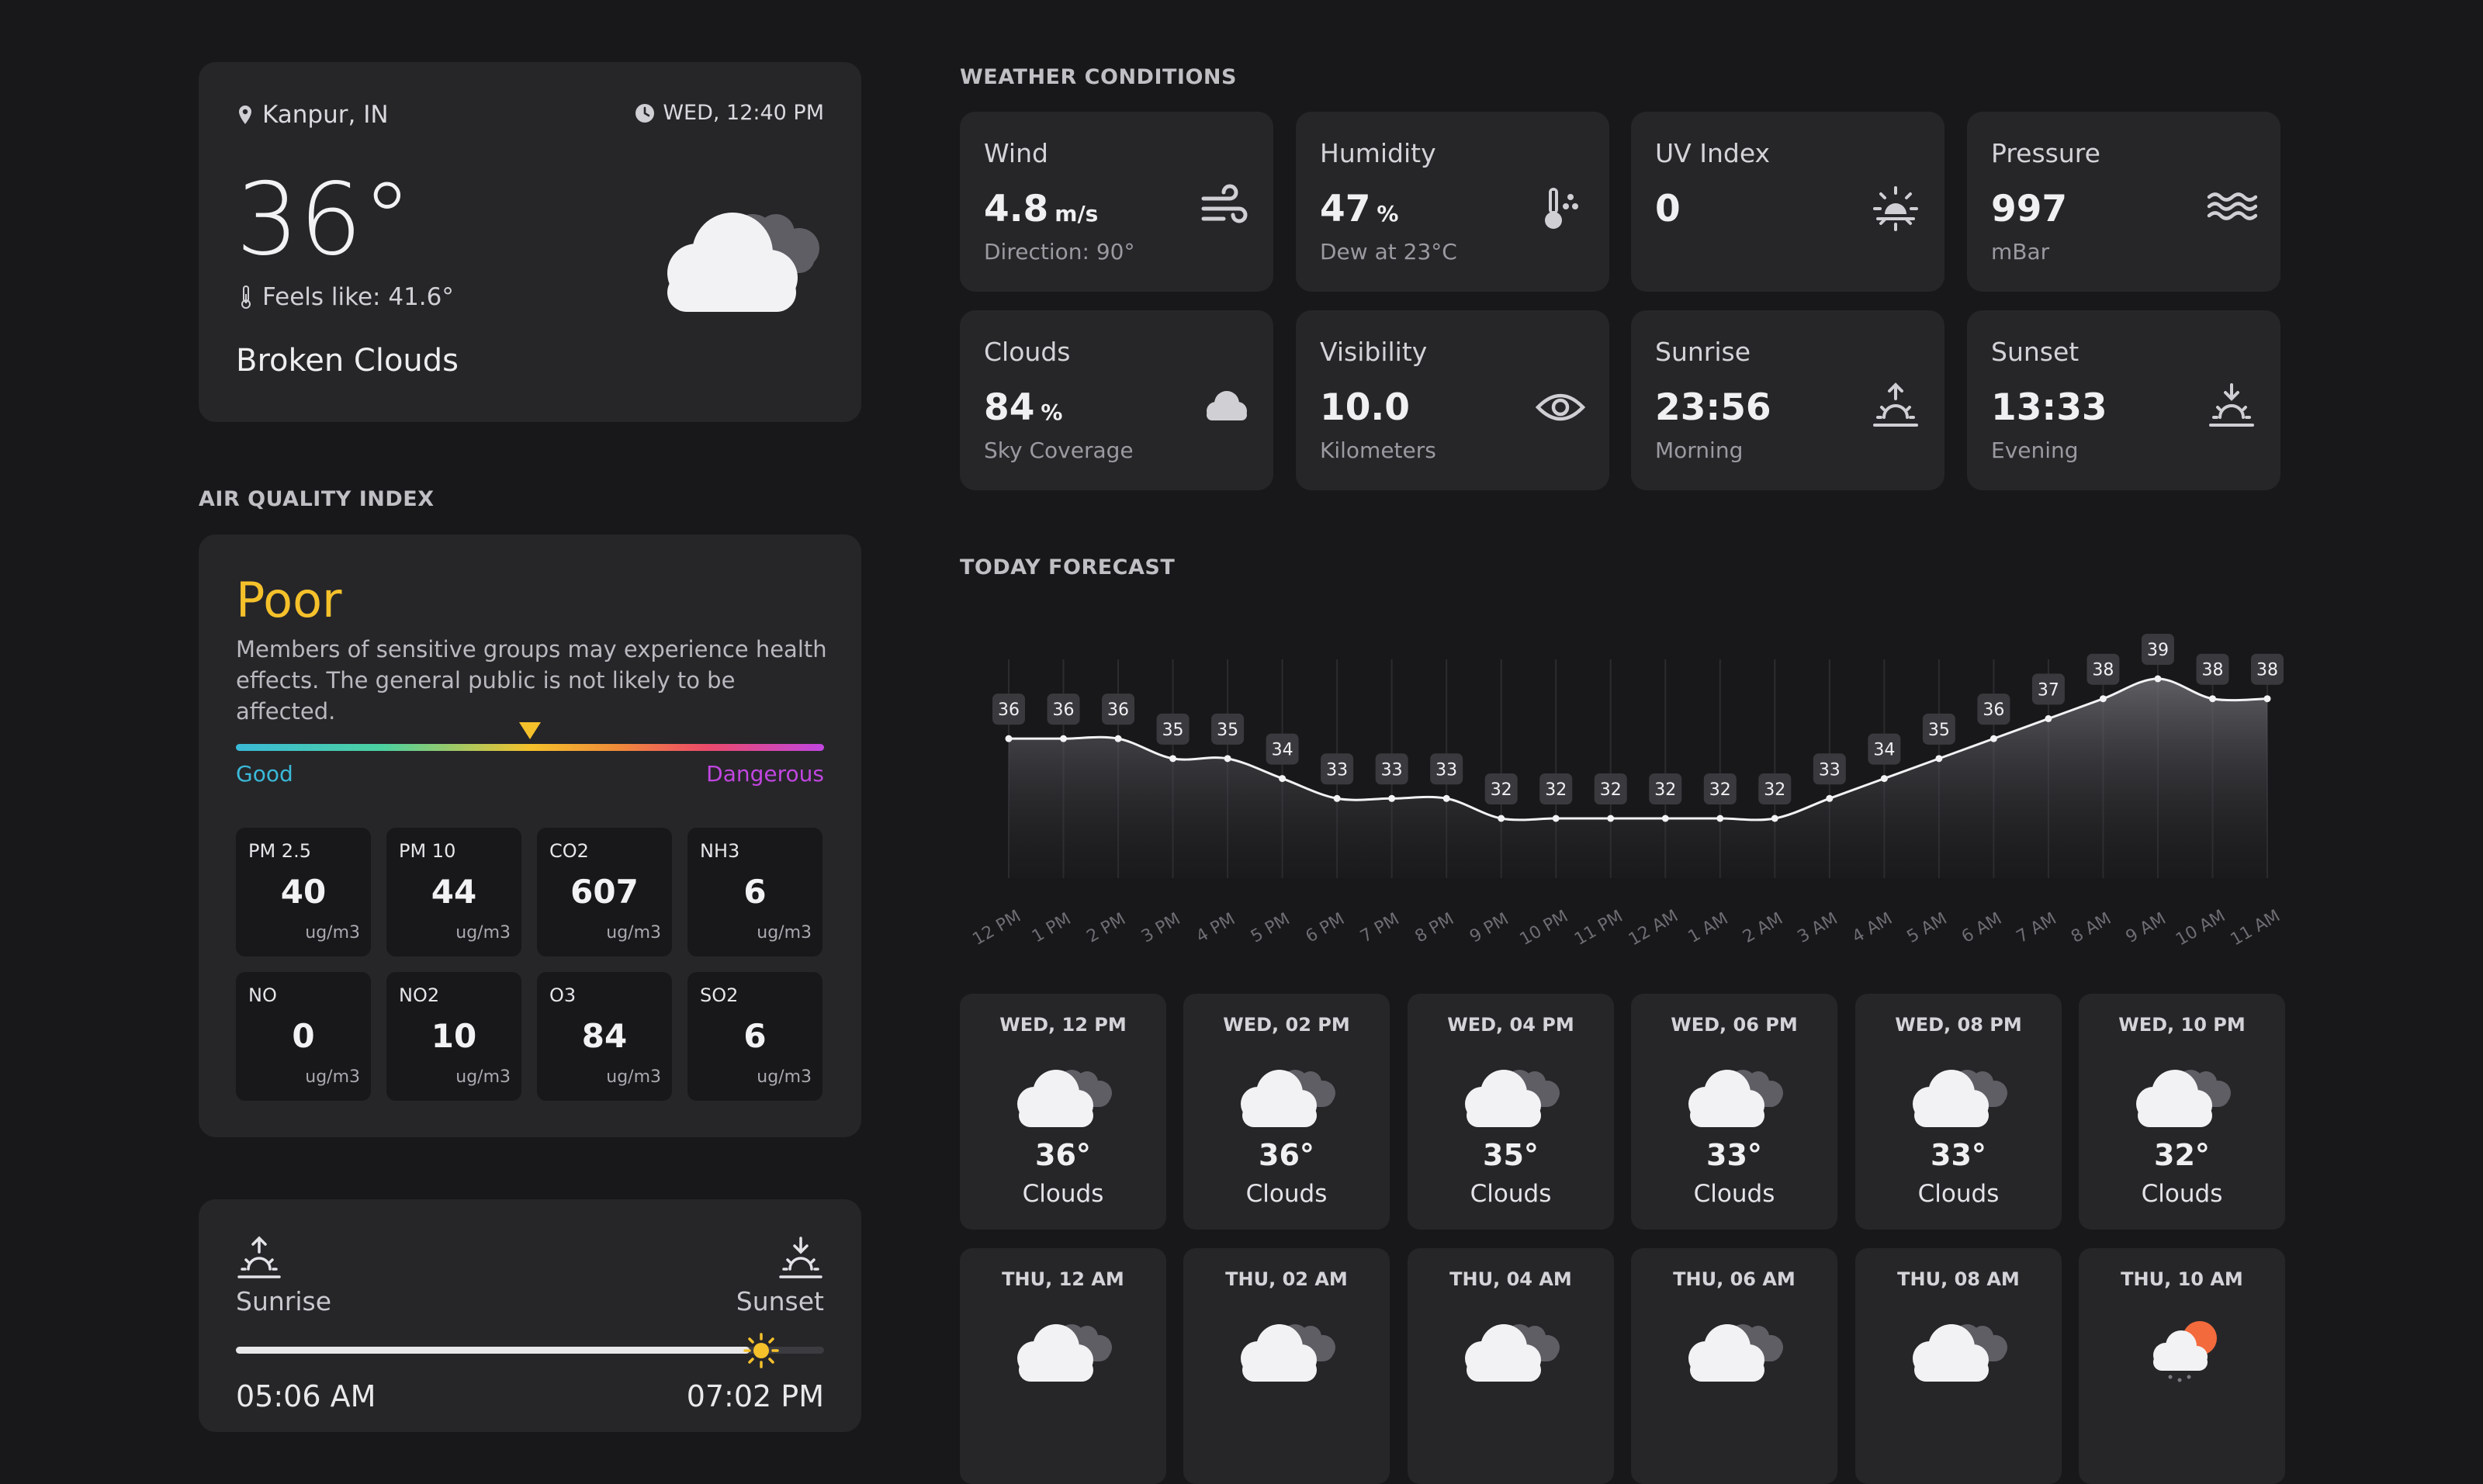  I want to click on tile-subtext: Evening, so click(2035, 450).